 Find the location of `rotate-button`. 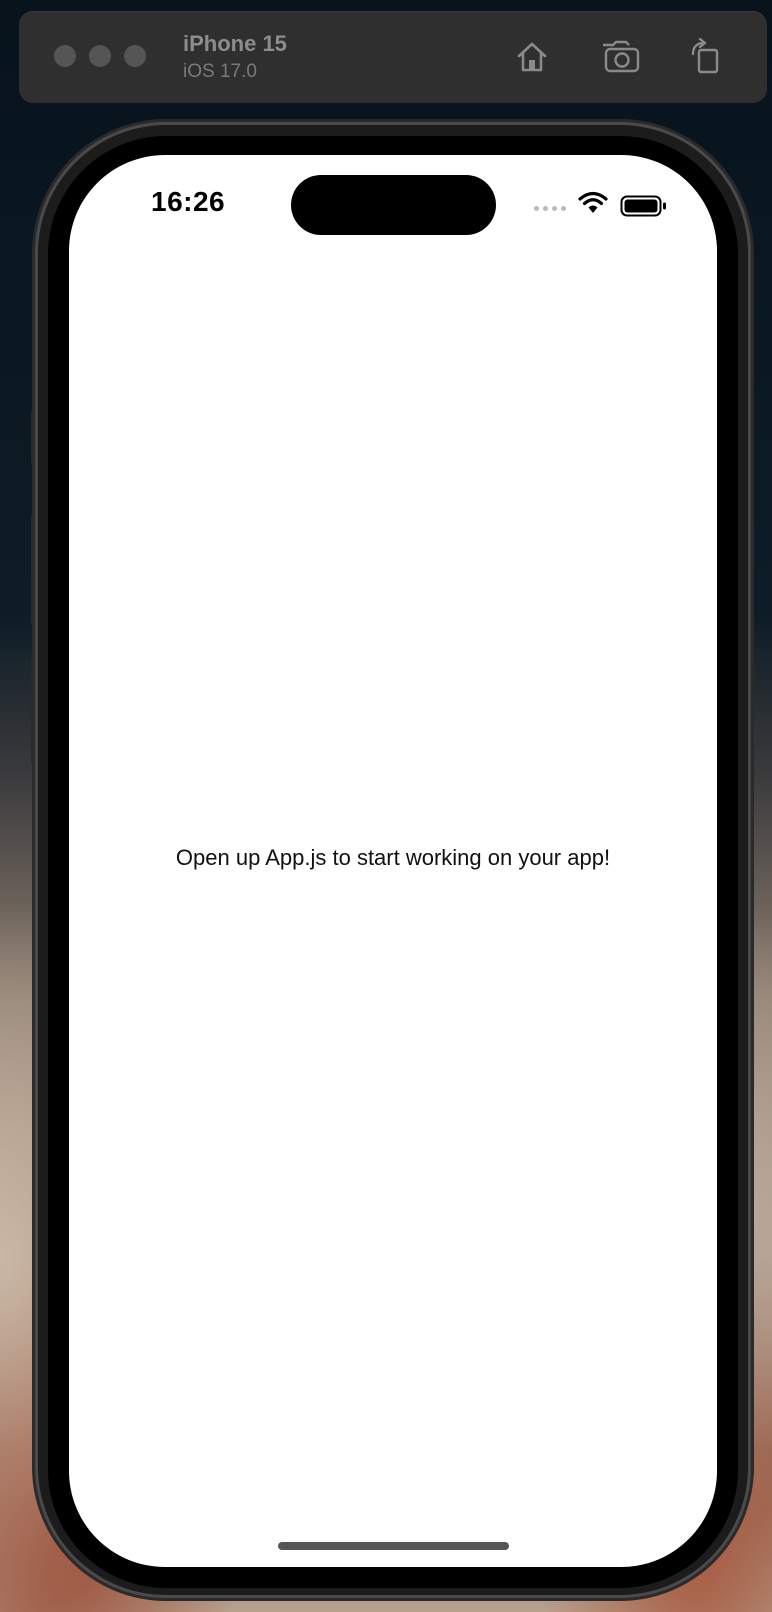

rotate-button is located at coordinates (705, 57).